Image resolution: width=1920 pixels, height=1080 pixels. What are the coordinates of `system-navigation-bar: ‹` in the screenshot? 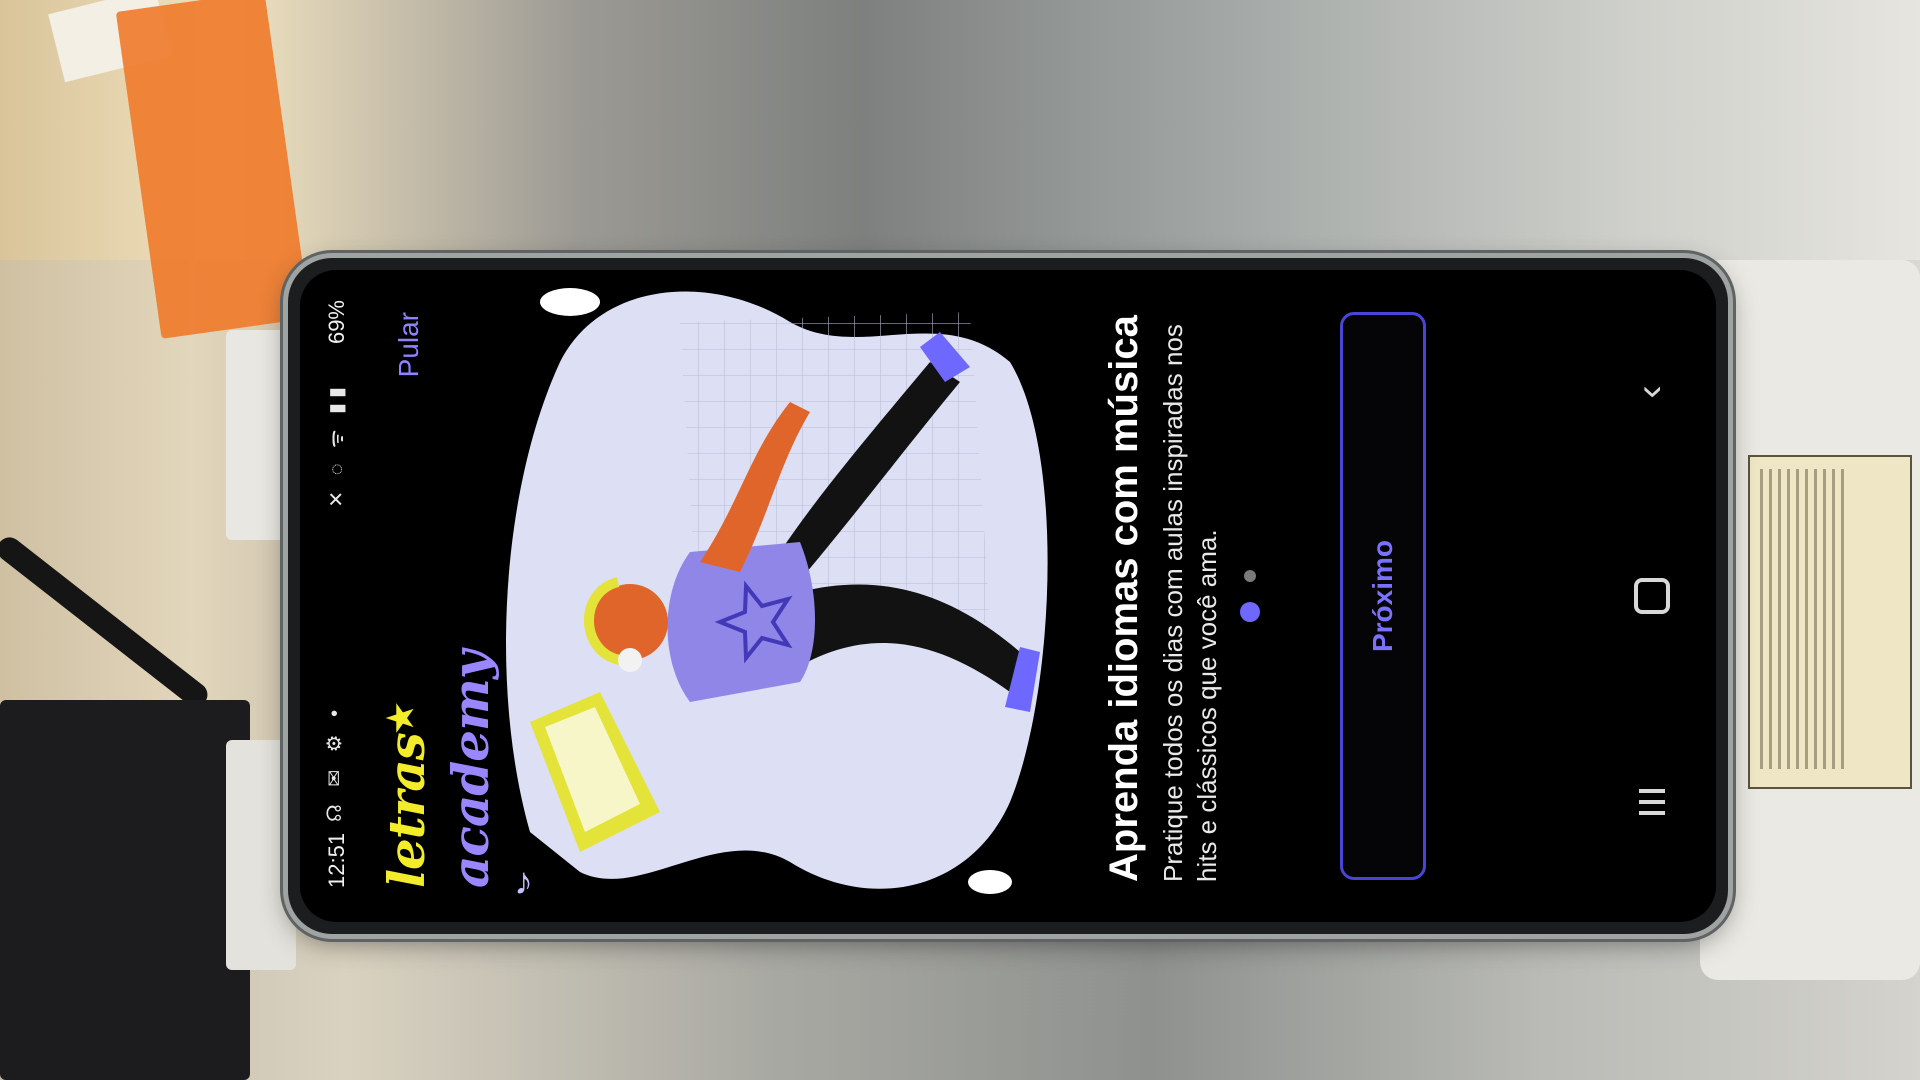 It's located at (1653, 596).